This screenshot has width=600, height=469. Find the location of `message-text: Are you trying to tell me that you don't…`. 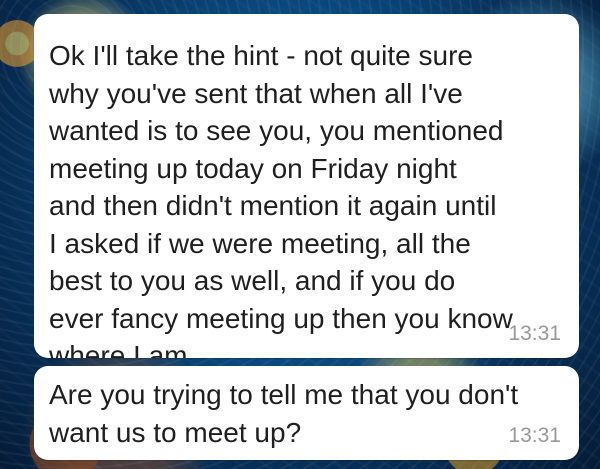

message-text: Are you trying to tell me that you don't… is located at coordinates (284, 413).